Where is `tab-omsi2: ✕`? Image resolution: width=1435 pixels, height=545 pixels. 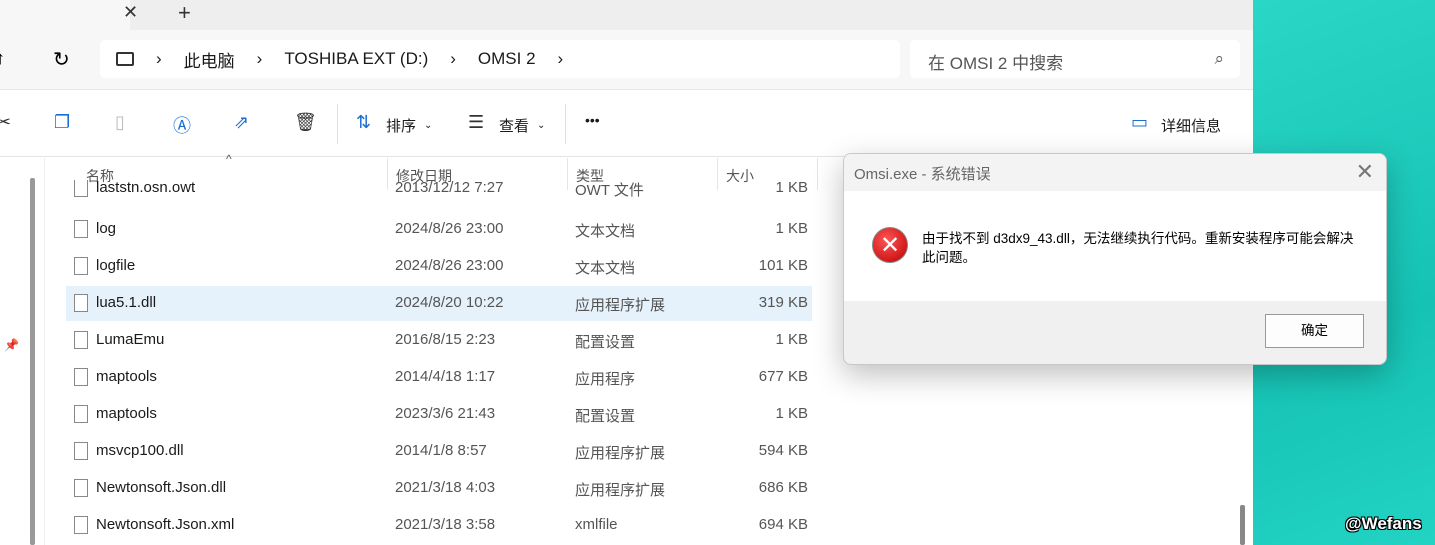 tab-omsi2: ✕ is located at coordinates (69, 15).